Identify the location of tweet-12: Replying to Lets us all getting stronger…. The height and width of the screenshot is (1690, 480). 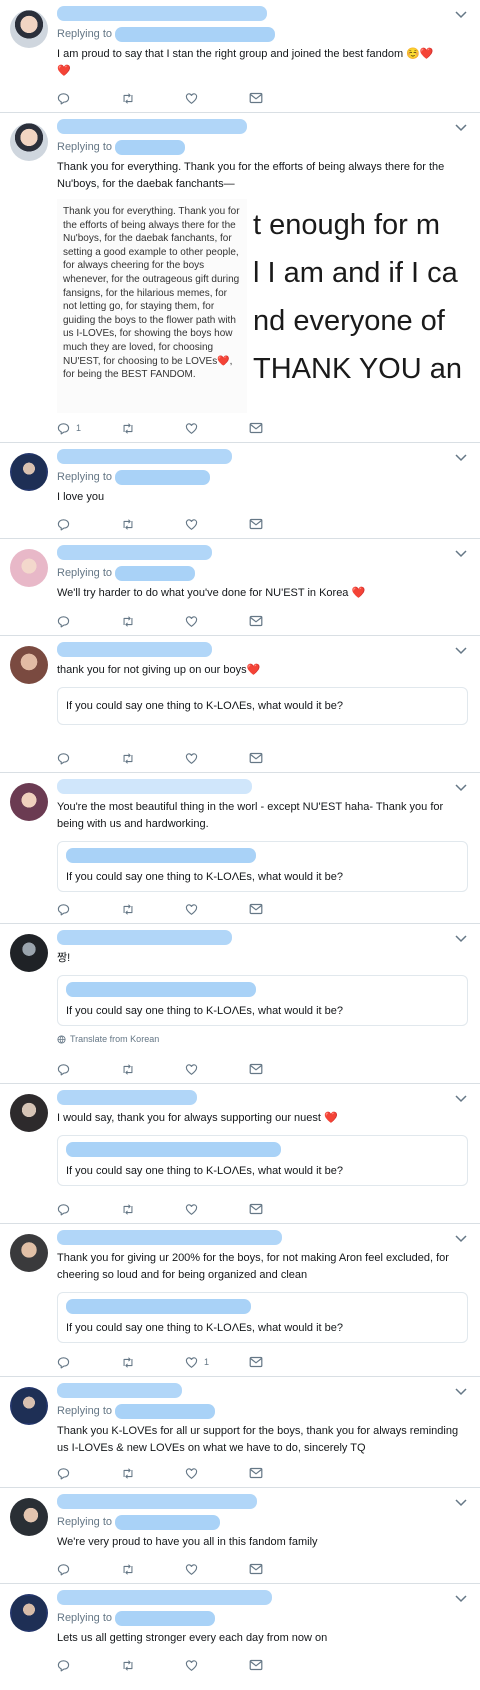
(240, 1631).